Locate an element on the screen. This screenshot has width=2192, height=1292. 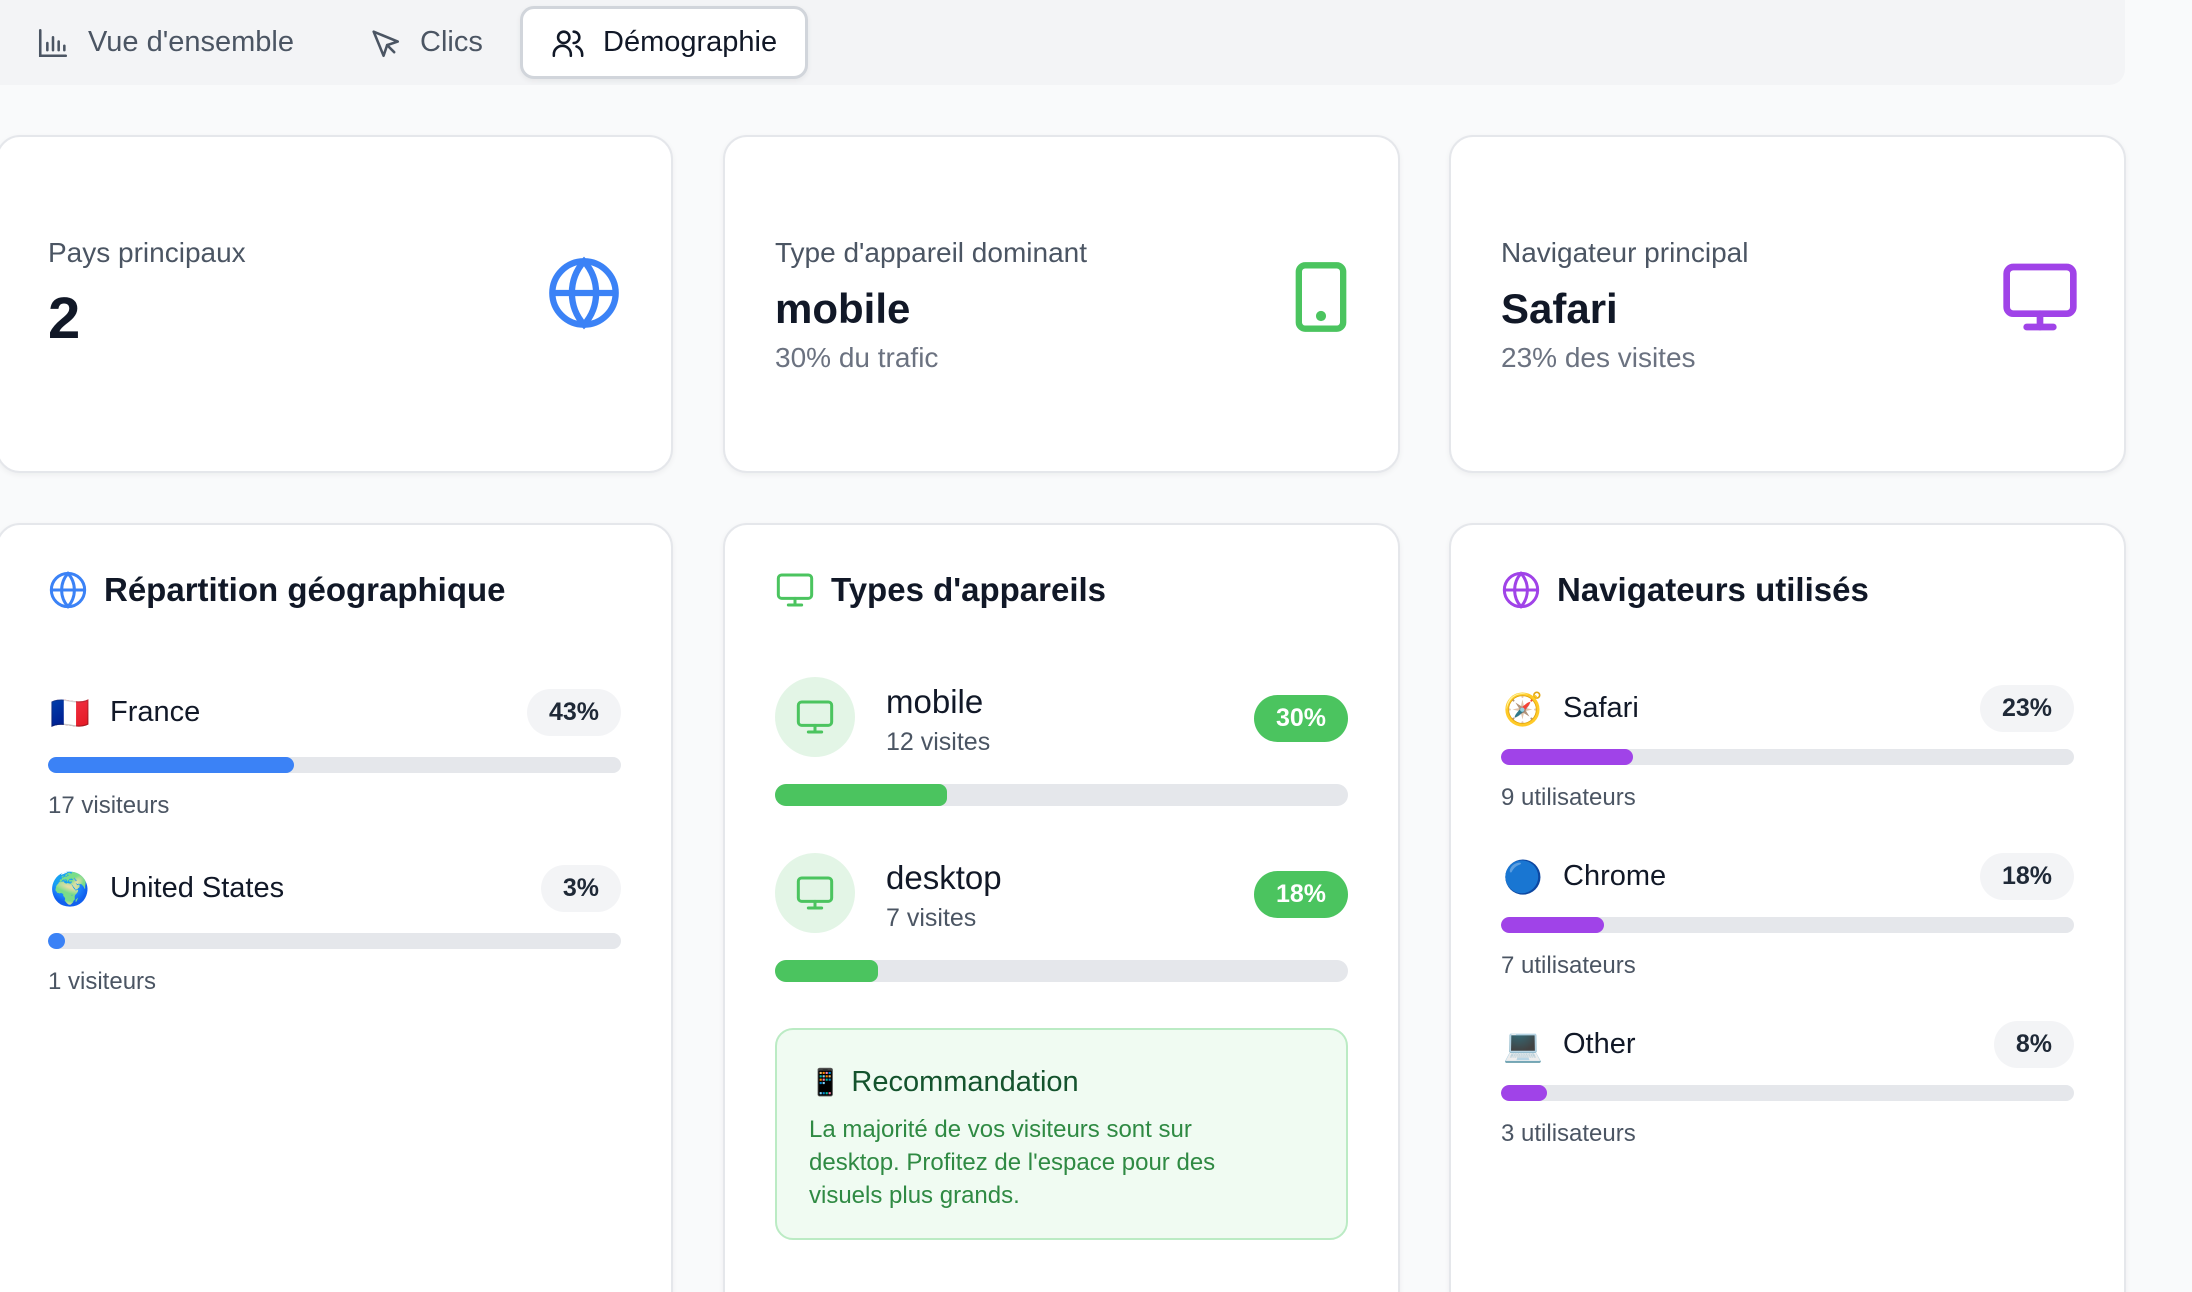
device-sub: 30% du trafic is located at coordinates (857, 357).